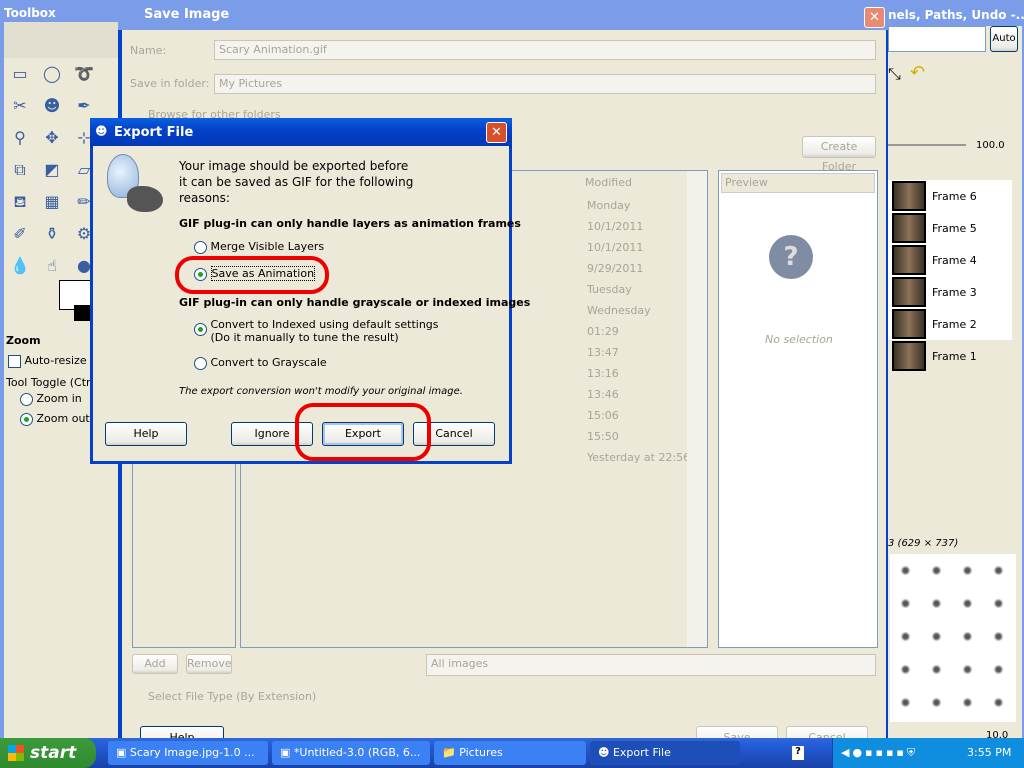 The height and width of the screenshot is (768, 1024). I want to click on help-icon: ?, so click(798, 753).